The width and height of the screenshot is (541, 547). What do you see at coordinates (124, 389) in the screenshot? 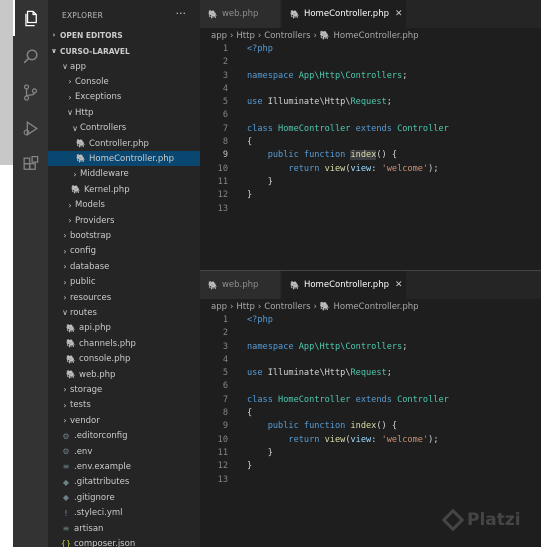
I see `tree-item: › storage` at bounding box center [124, 389].